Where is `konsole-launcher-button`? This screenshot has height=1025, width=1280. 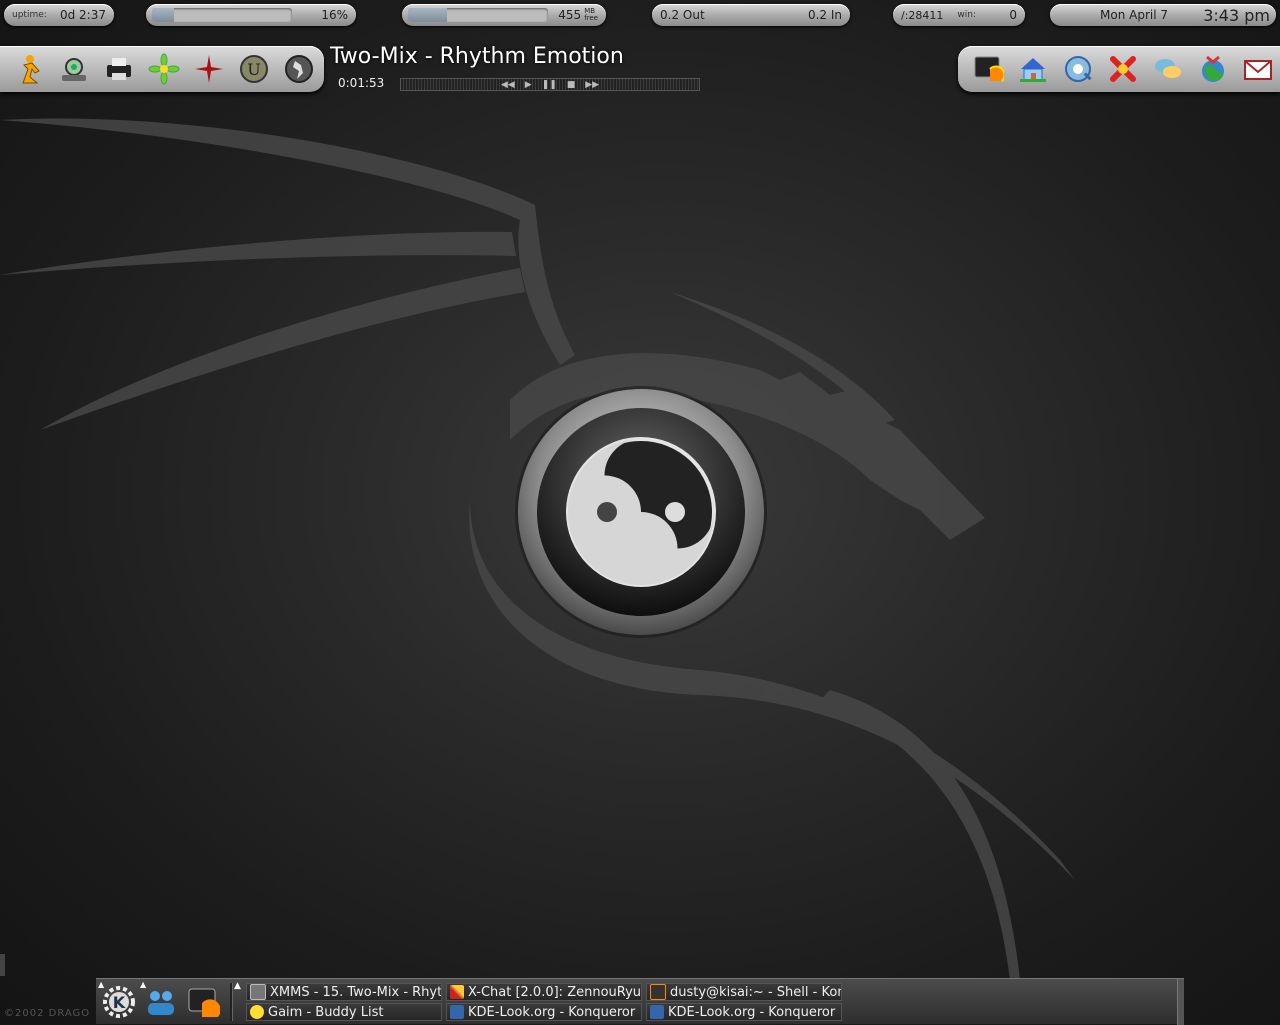 konsole-launcher-button is located at coordinates (203, 1002).